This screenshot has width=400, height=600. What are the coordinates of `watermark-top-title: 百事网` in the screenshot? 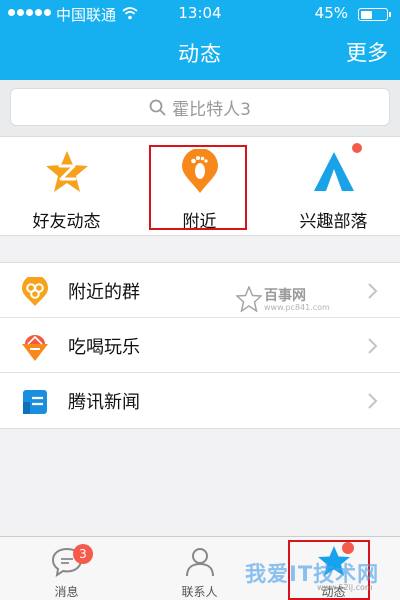 It's located at (285, 296).